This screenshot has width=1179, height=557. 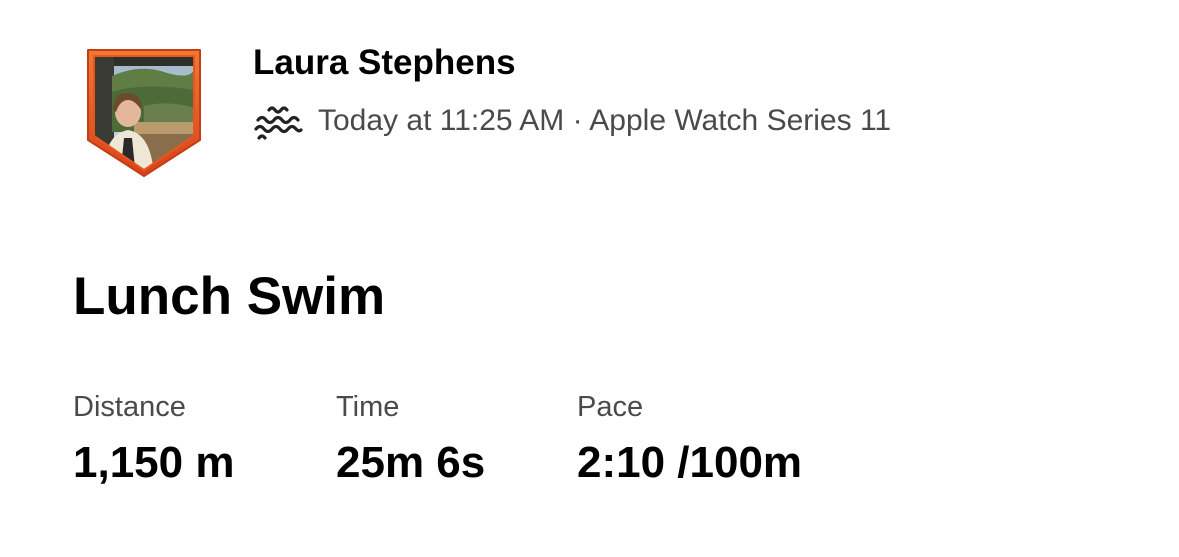 I want to click on stat-value: 2:10 /100m, so click(x=690, y=462).